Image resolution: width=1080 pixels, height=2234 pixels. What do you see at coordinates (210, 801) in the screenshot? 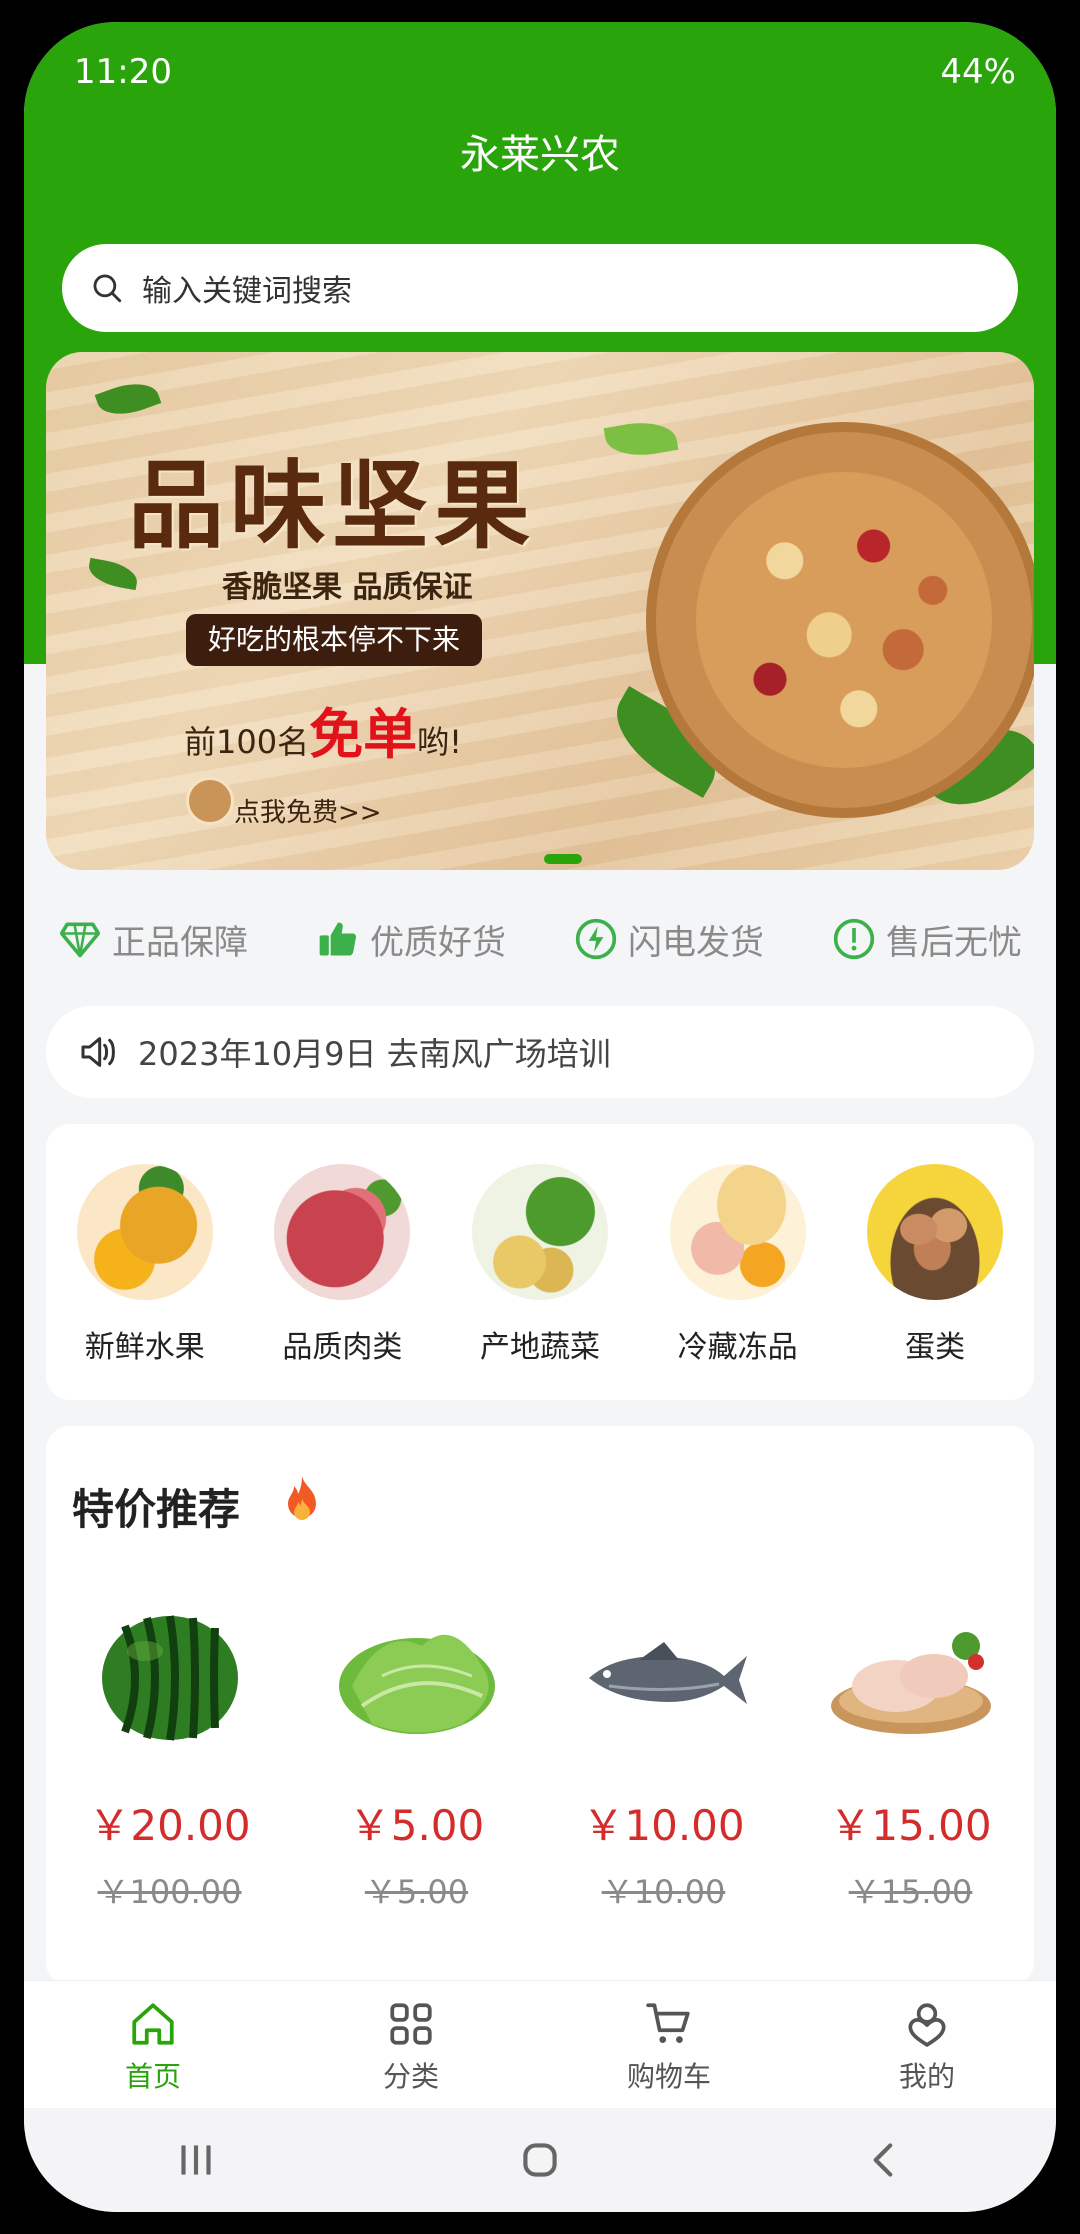
I see `hamster-icon` at bounding box center [210, 801].